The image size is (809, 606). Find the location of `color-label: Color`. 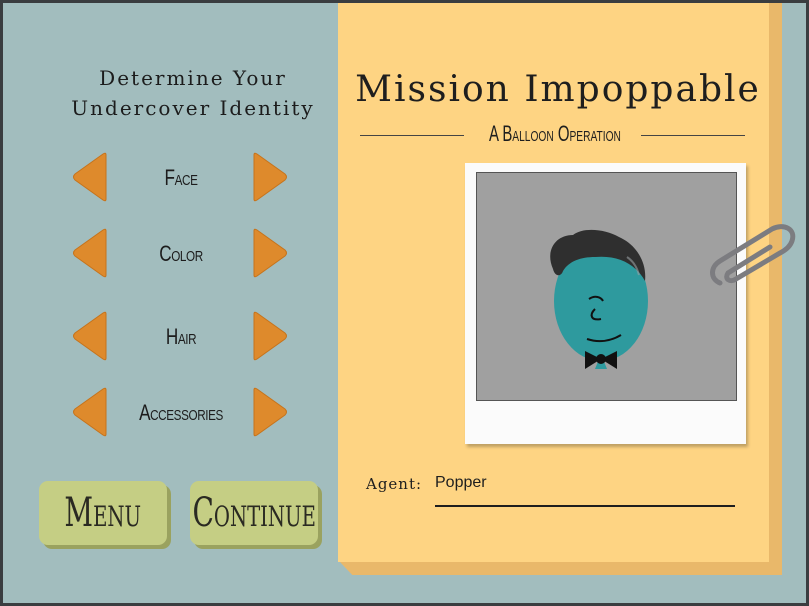

color-label: Color is located at coordinates (181, 253).